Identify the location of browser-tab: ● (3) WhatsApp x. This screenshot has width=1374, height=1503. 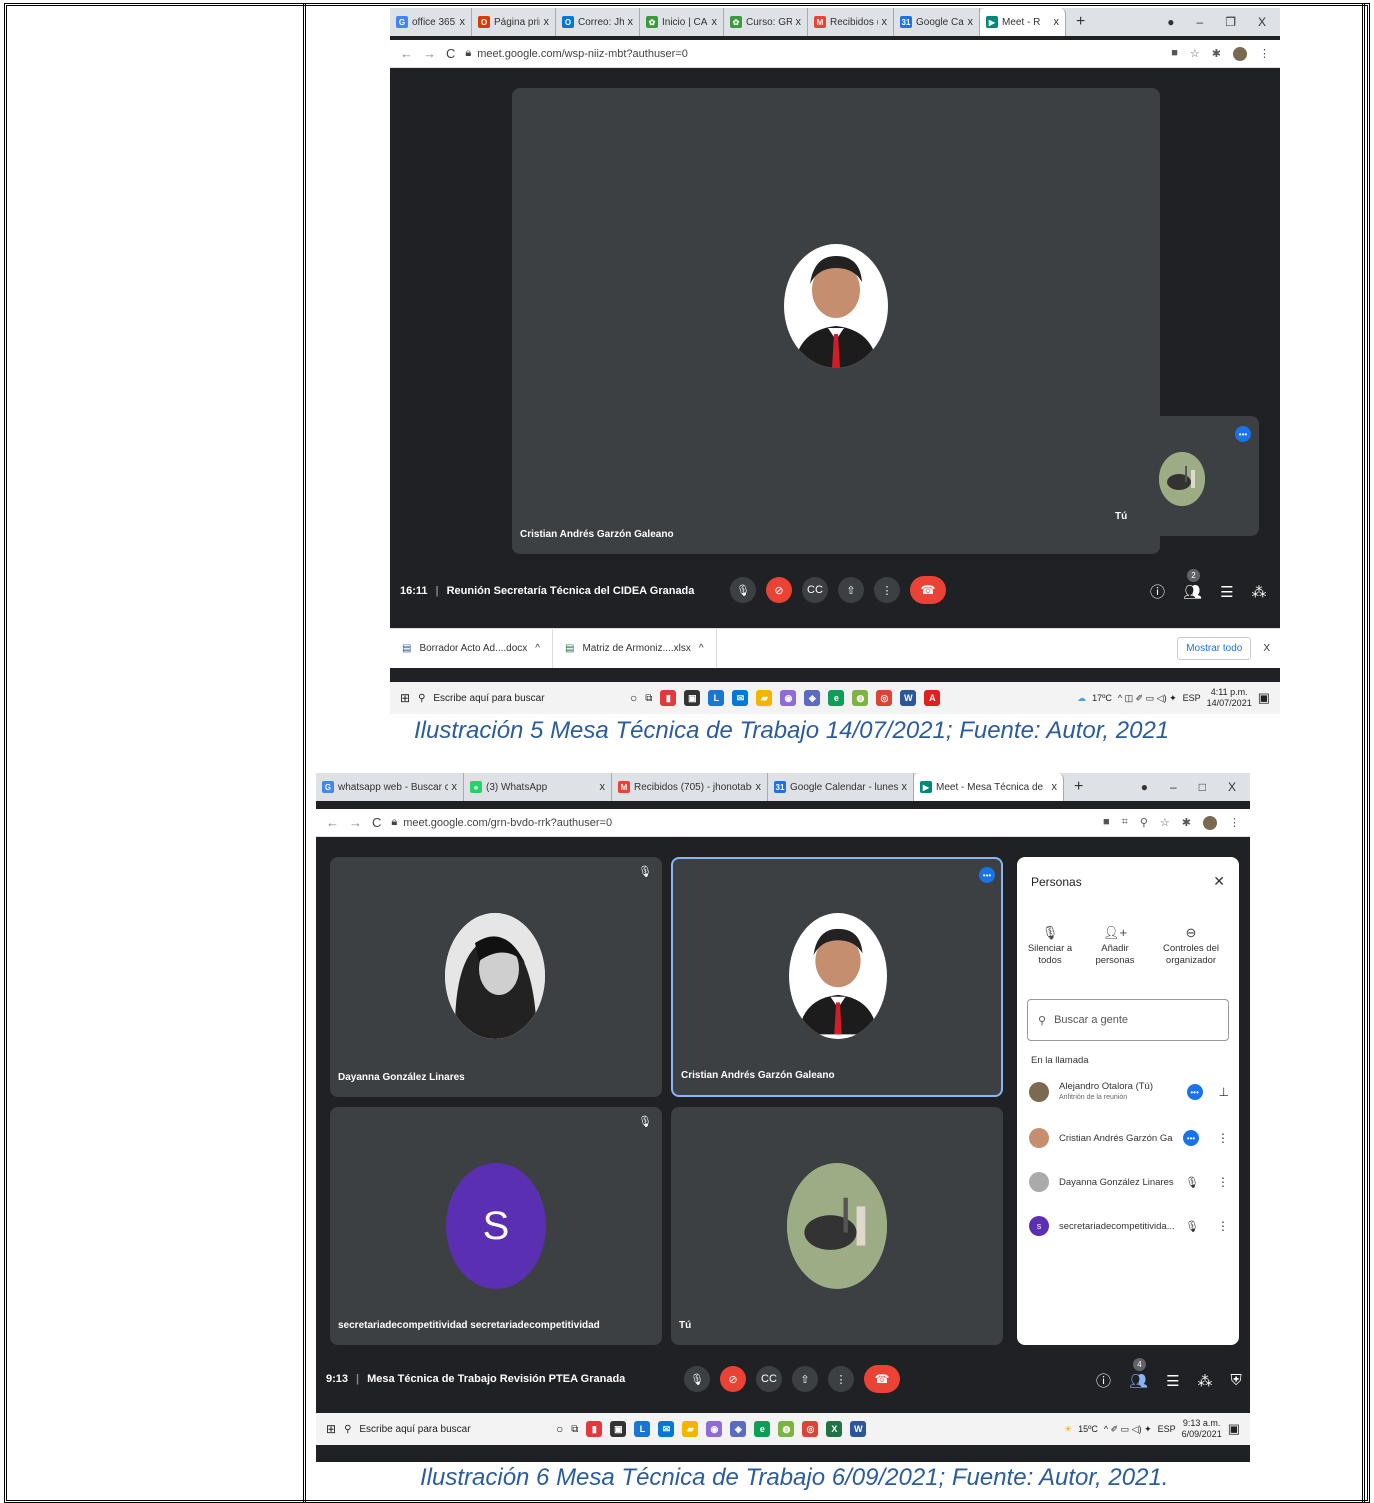
(538, 787).